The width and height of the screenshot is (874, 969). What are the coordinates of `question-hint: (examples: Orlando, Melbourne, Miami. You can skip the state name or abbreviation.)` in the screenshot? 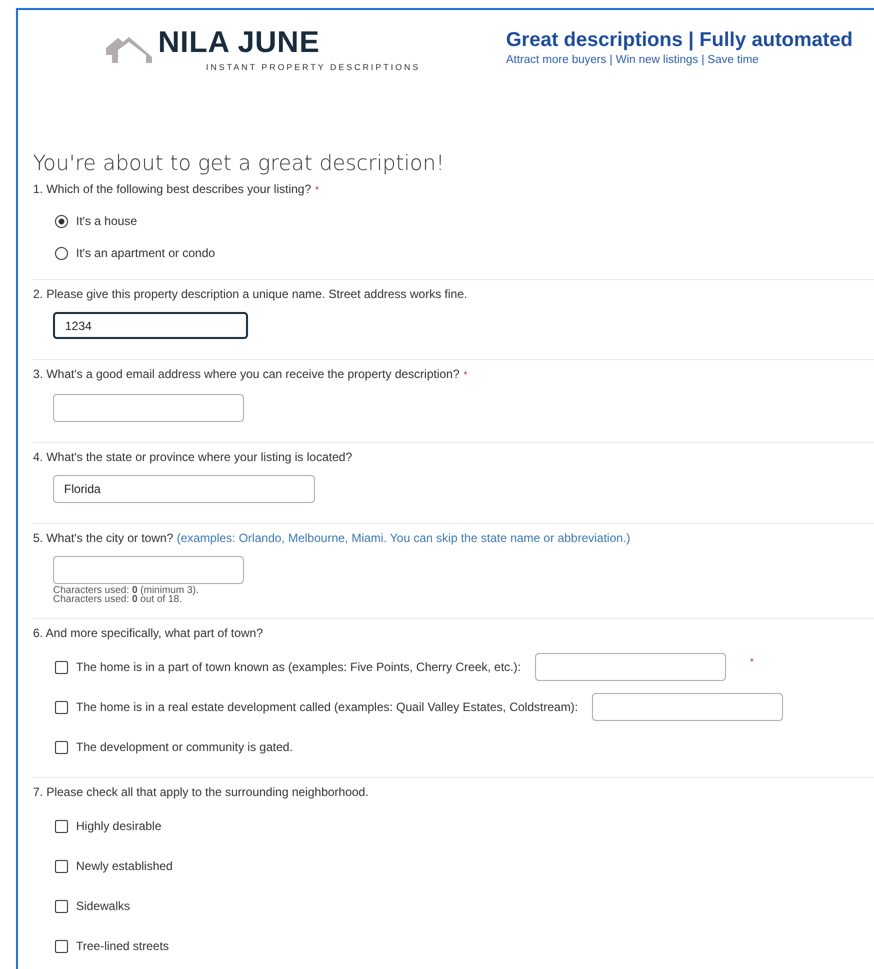 It's located at (403, 538).